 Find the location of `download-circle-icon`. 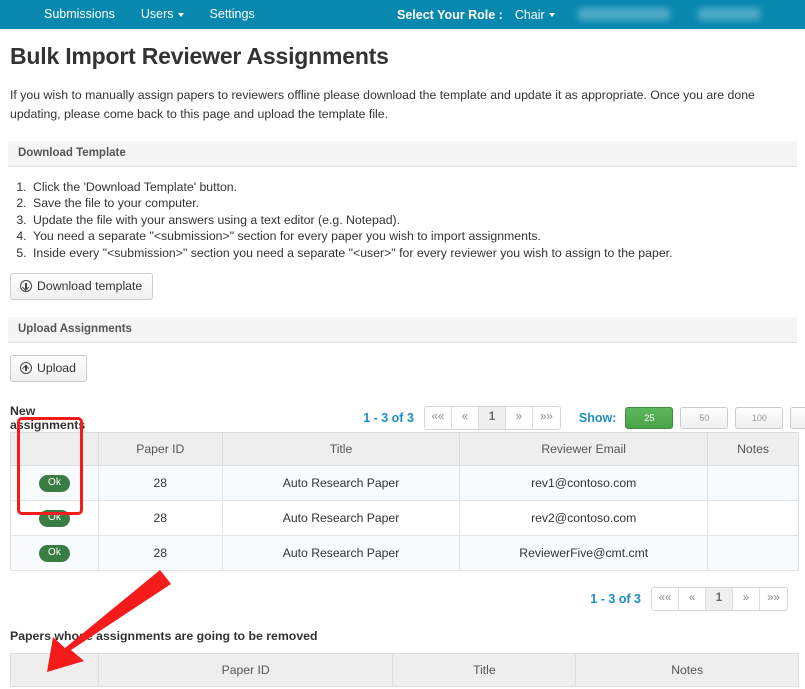

download-circle-icon is located at coordinates (26, 286).